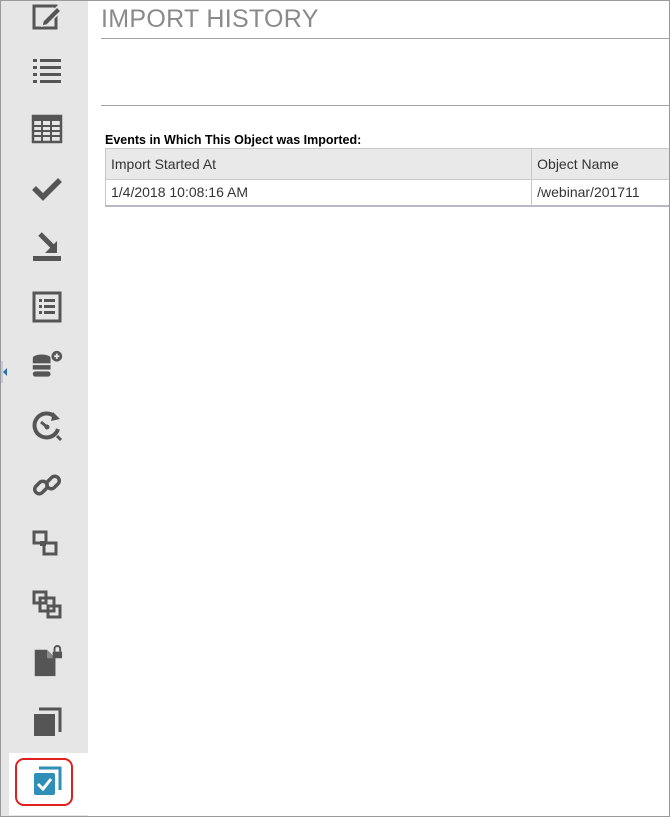 This screenshot has width=670, height=817. Describe the element at coordinates (47, 605) in the screenshot. I see `related-objects-icon` at that location.